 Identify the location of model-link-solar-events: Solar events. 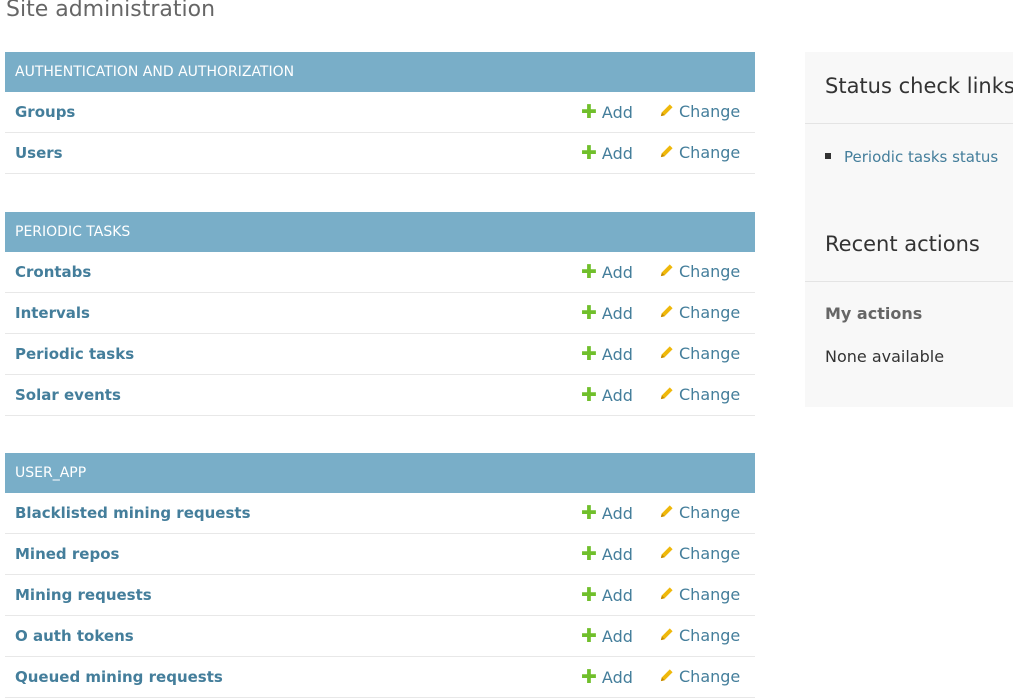
(68, 395).